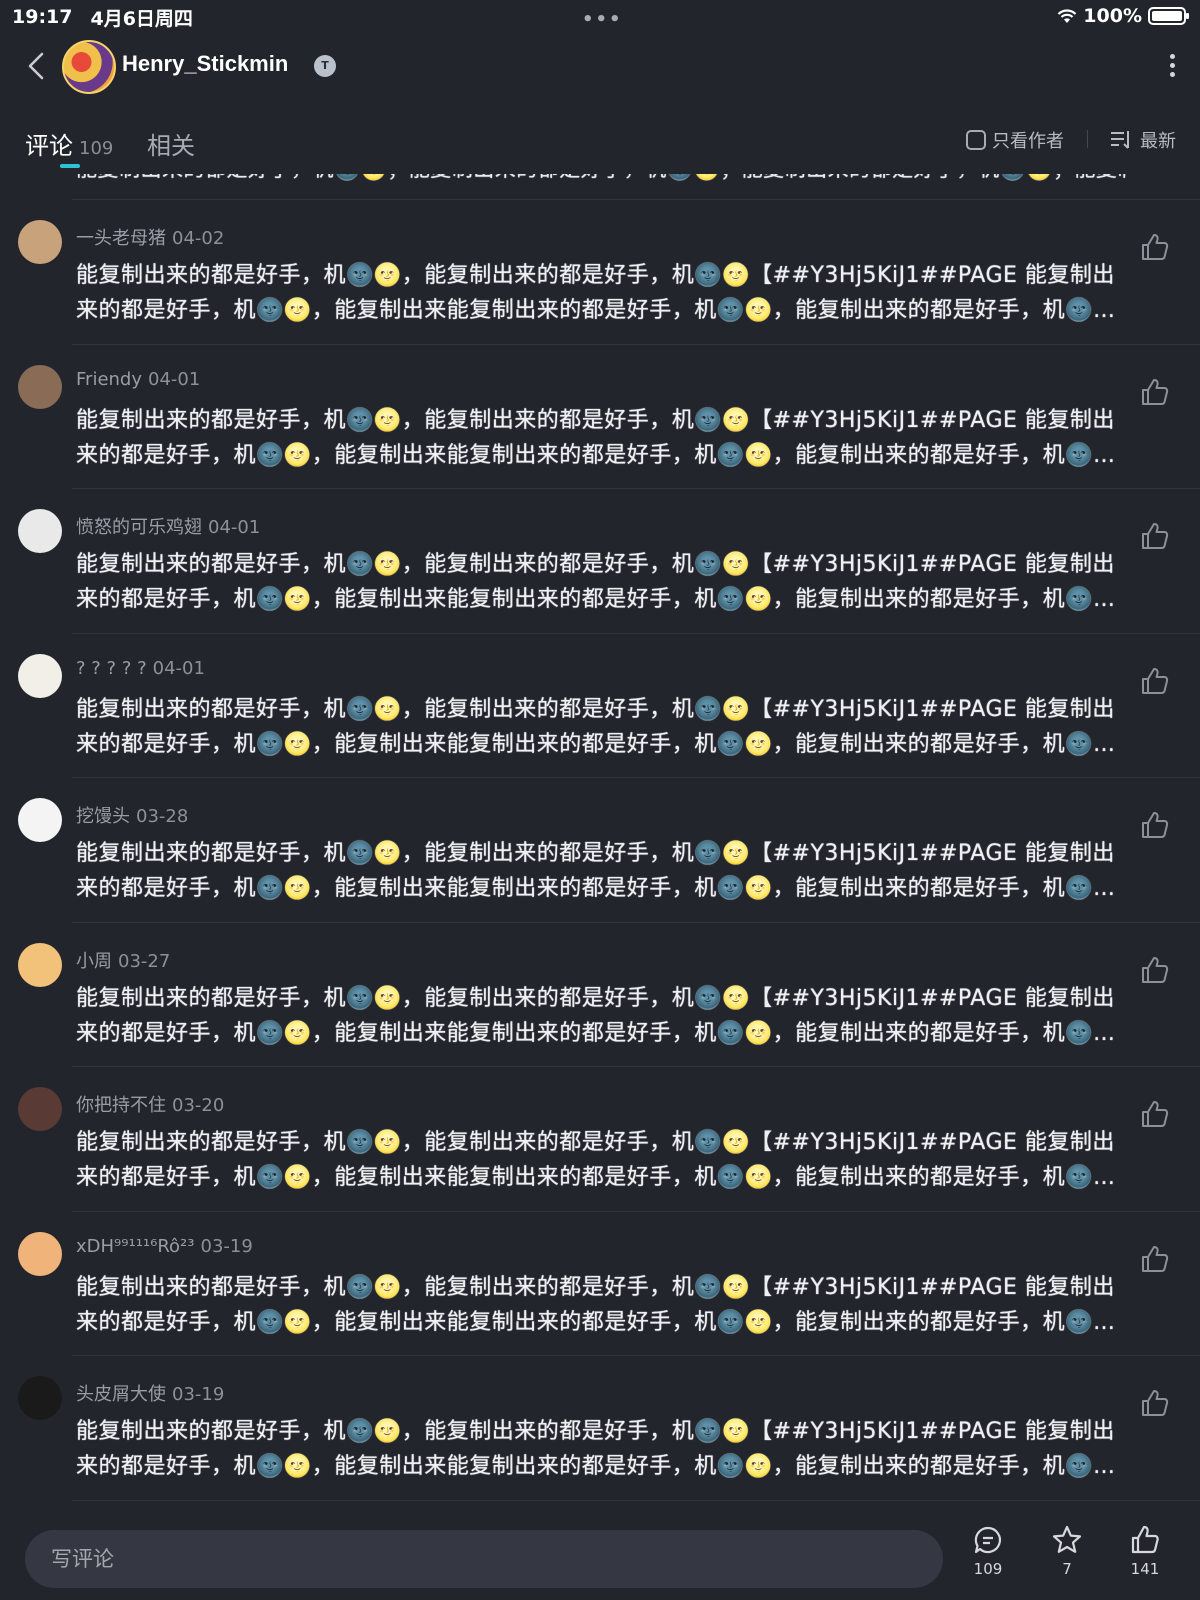 This screenshot has height=1600, width=1200. What do you see at coordinates (1028, 141) in the screenshot?
I see `author-only-label: 只看作者` at bounding box center [1028, 141].